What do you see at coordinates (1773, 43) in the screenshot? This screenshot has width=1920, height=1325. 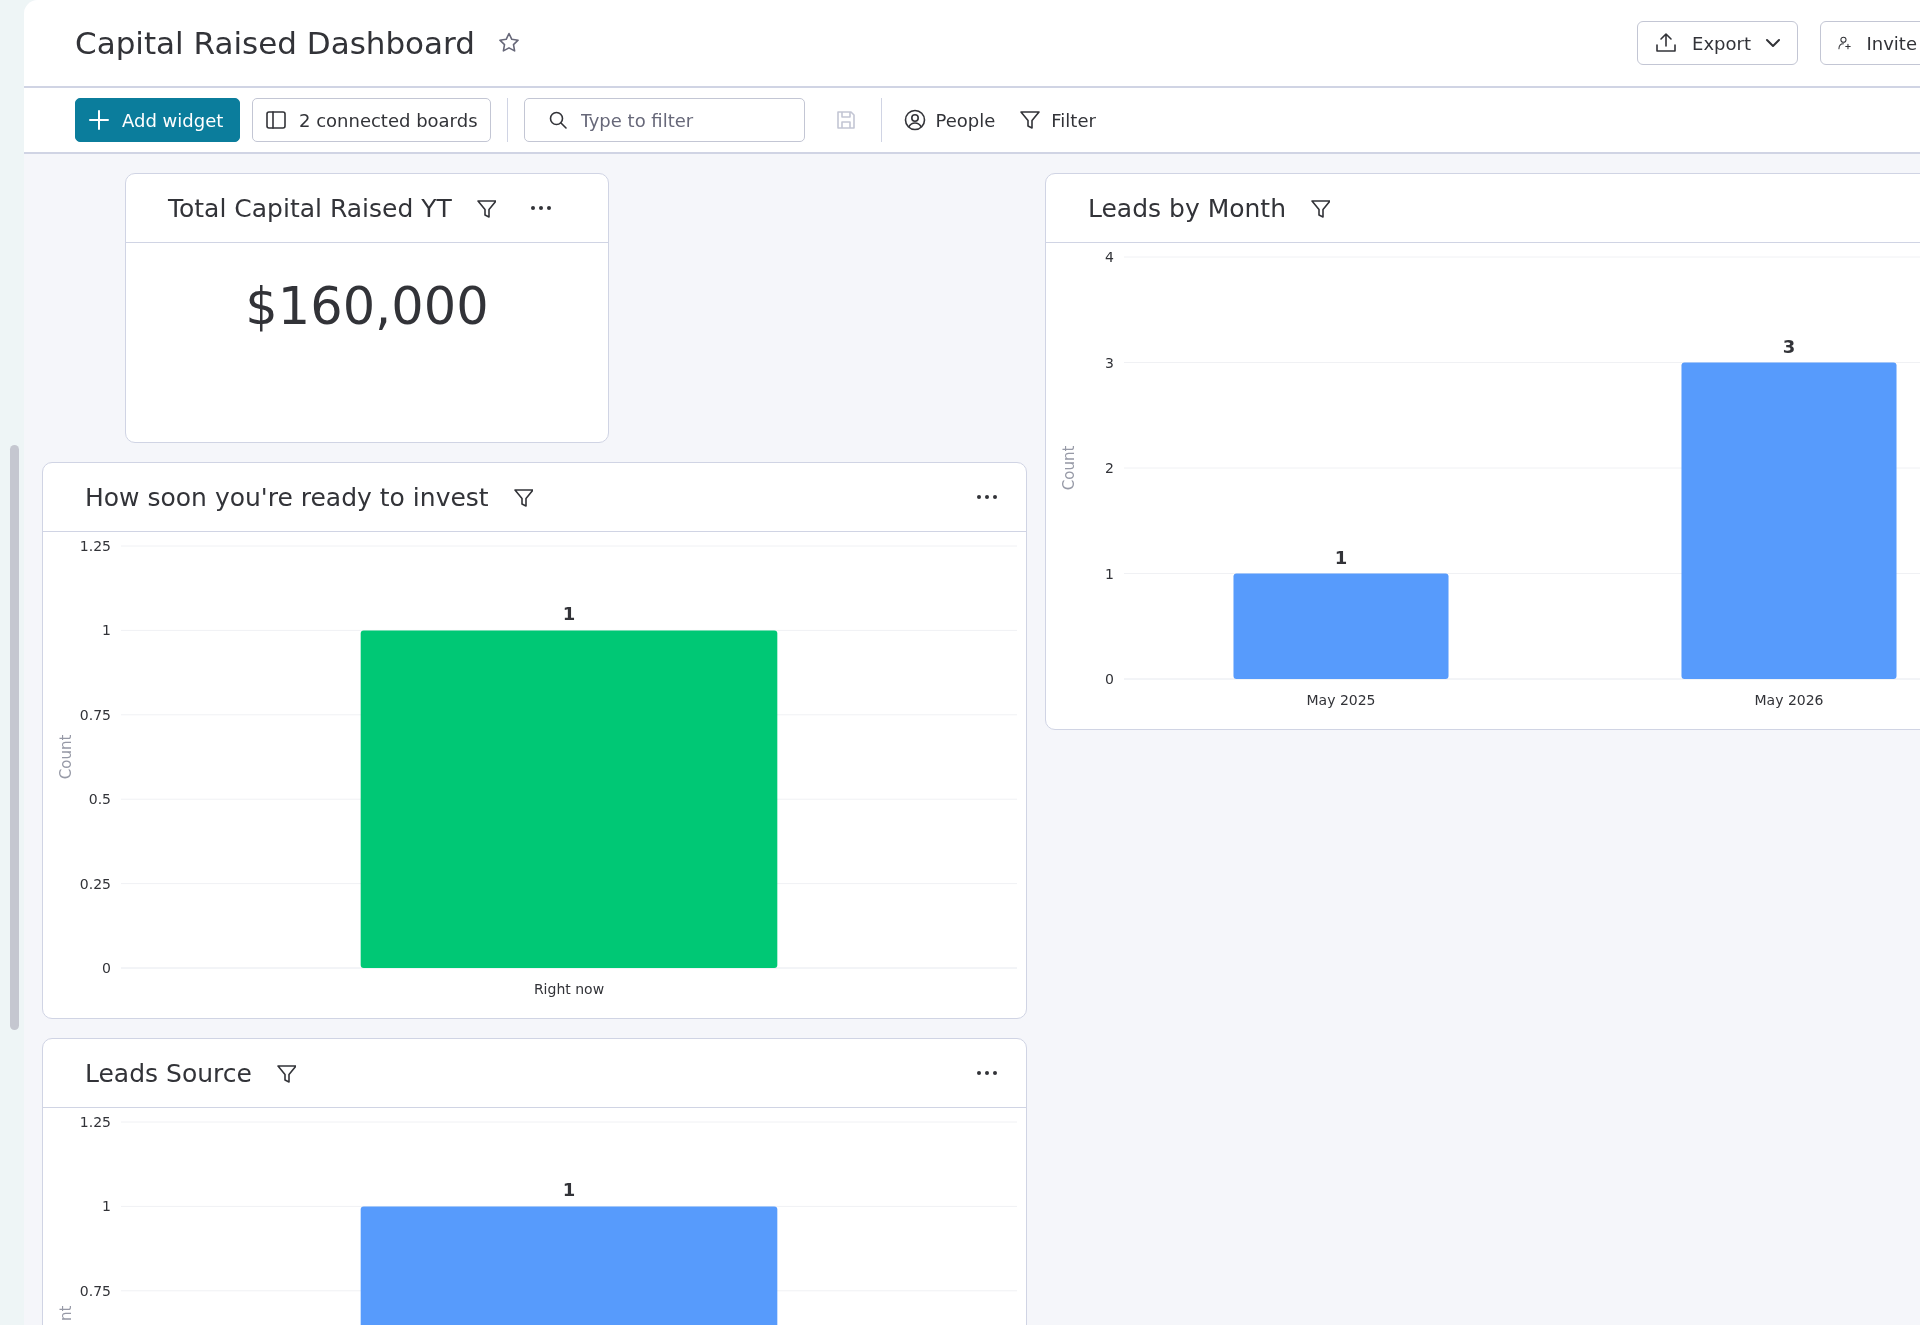 I see `chevron-down-icon` at bounding box center [1773, 43].